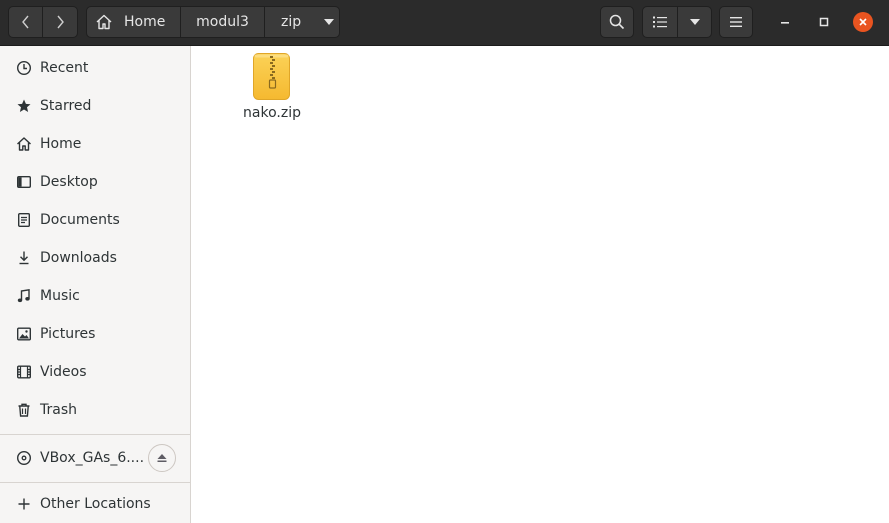 This screenshot has width=889, height=523. I want to click on eject-icon, so click(162, 458).